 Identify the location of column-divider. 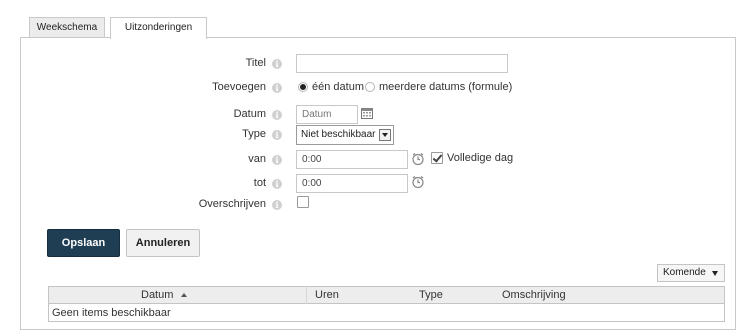
(306, 295).